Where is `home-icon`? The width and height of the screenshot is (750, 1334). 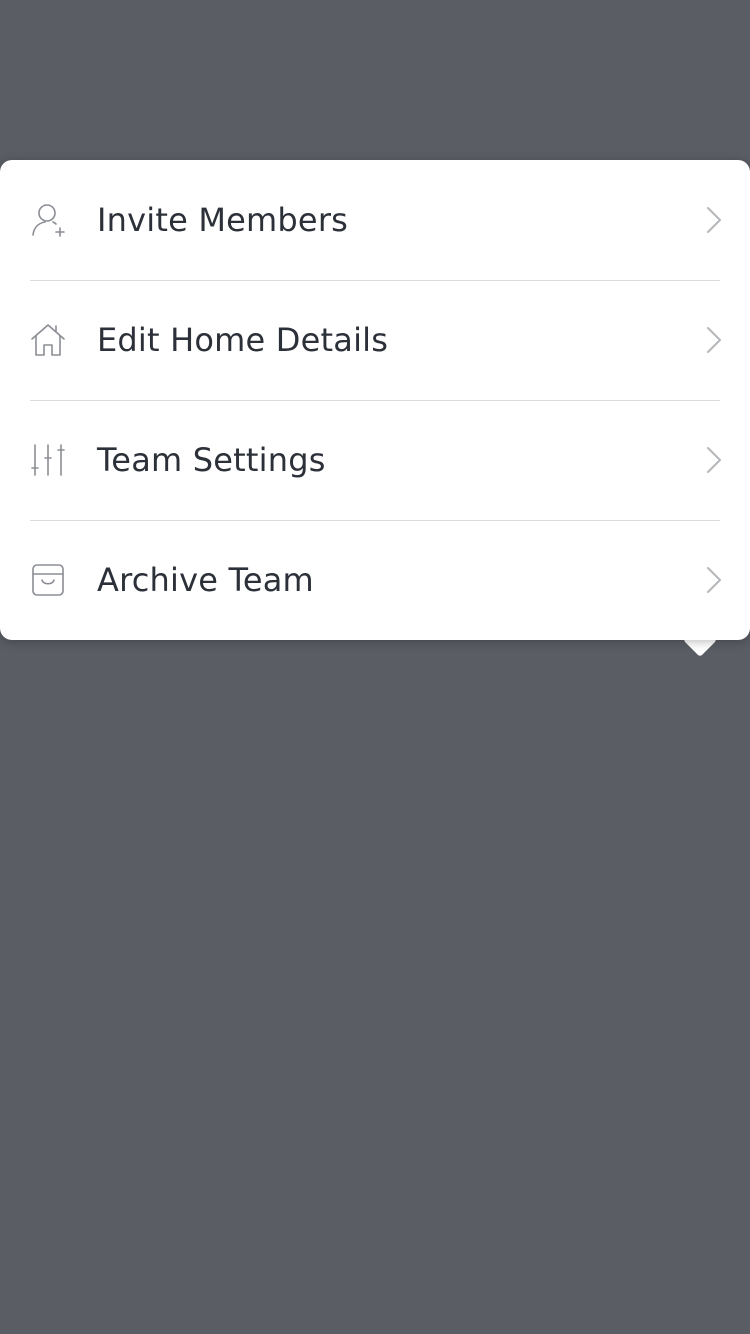
home-icon is located at coordinates (48, 340).